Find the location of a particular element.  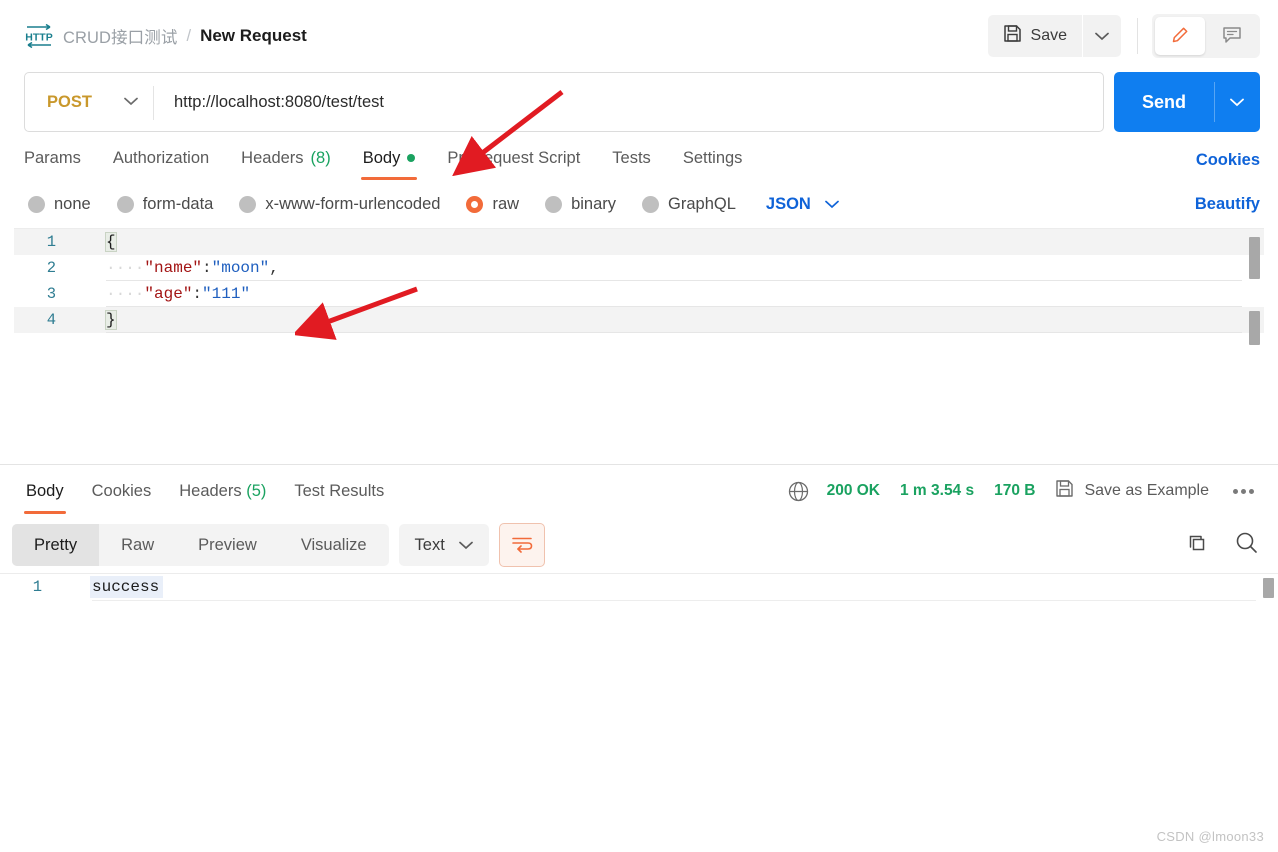

tab-tests: Tests is located at coordinates (631, 158).